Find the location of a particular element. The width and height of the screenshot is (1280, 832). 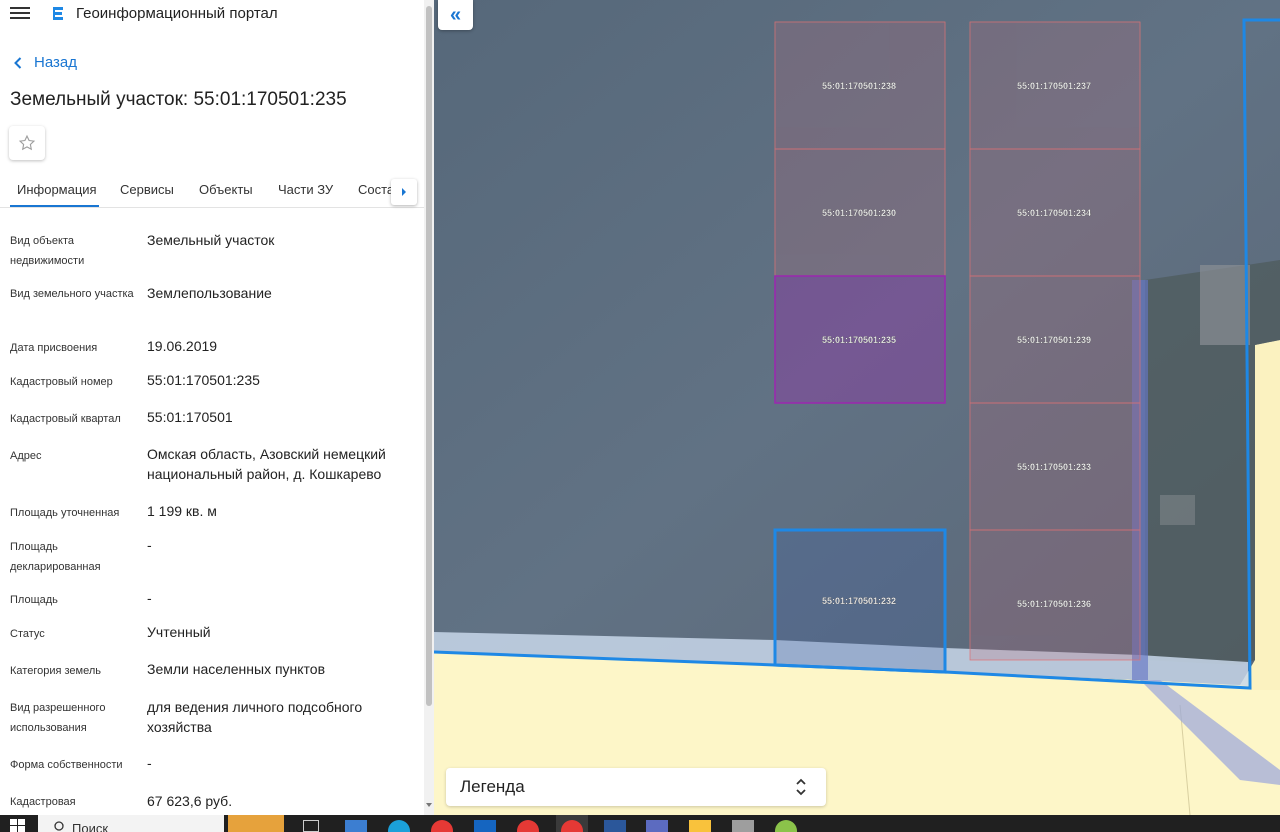

detail-label-cadastral-number: Кадастровый номер is located at coordinates (61, 382).